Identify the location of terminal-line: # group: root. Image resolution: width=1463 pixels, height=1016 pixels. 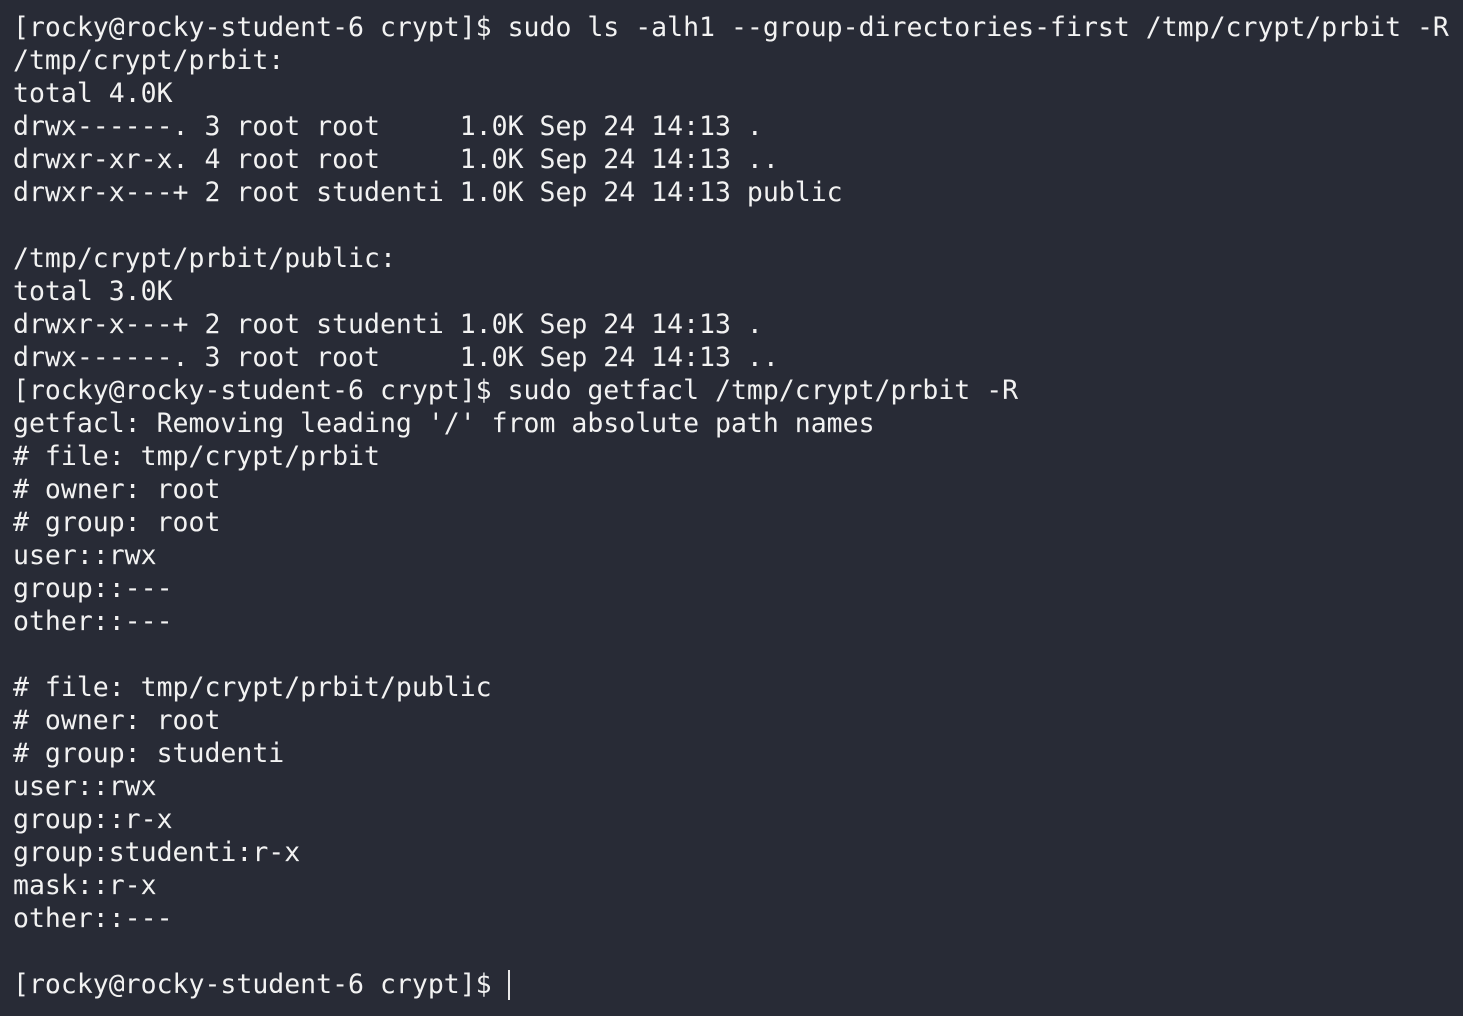
(117, 522).